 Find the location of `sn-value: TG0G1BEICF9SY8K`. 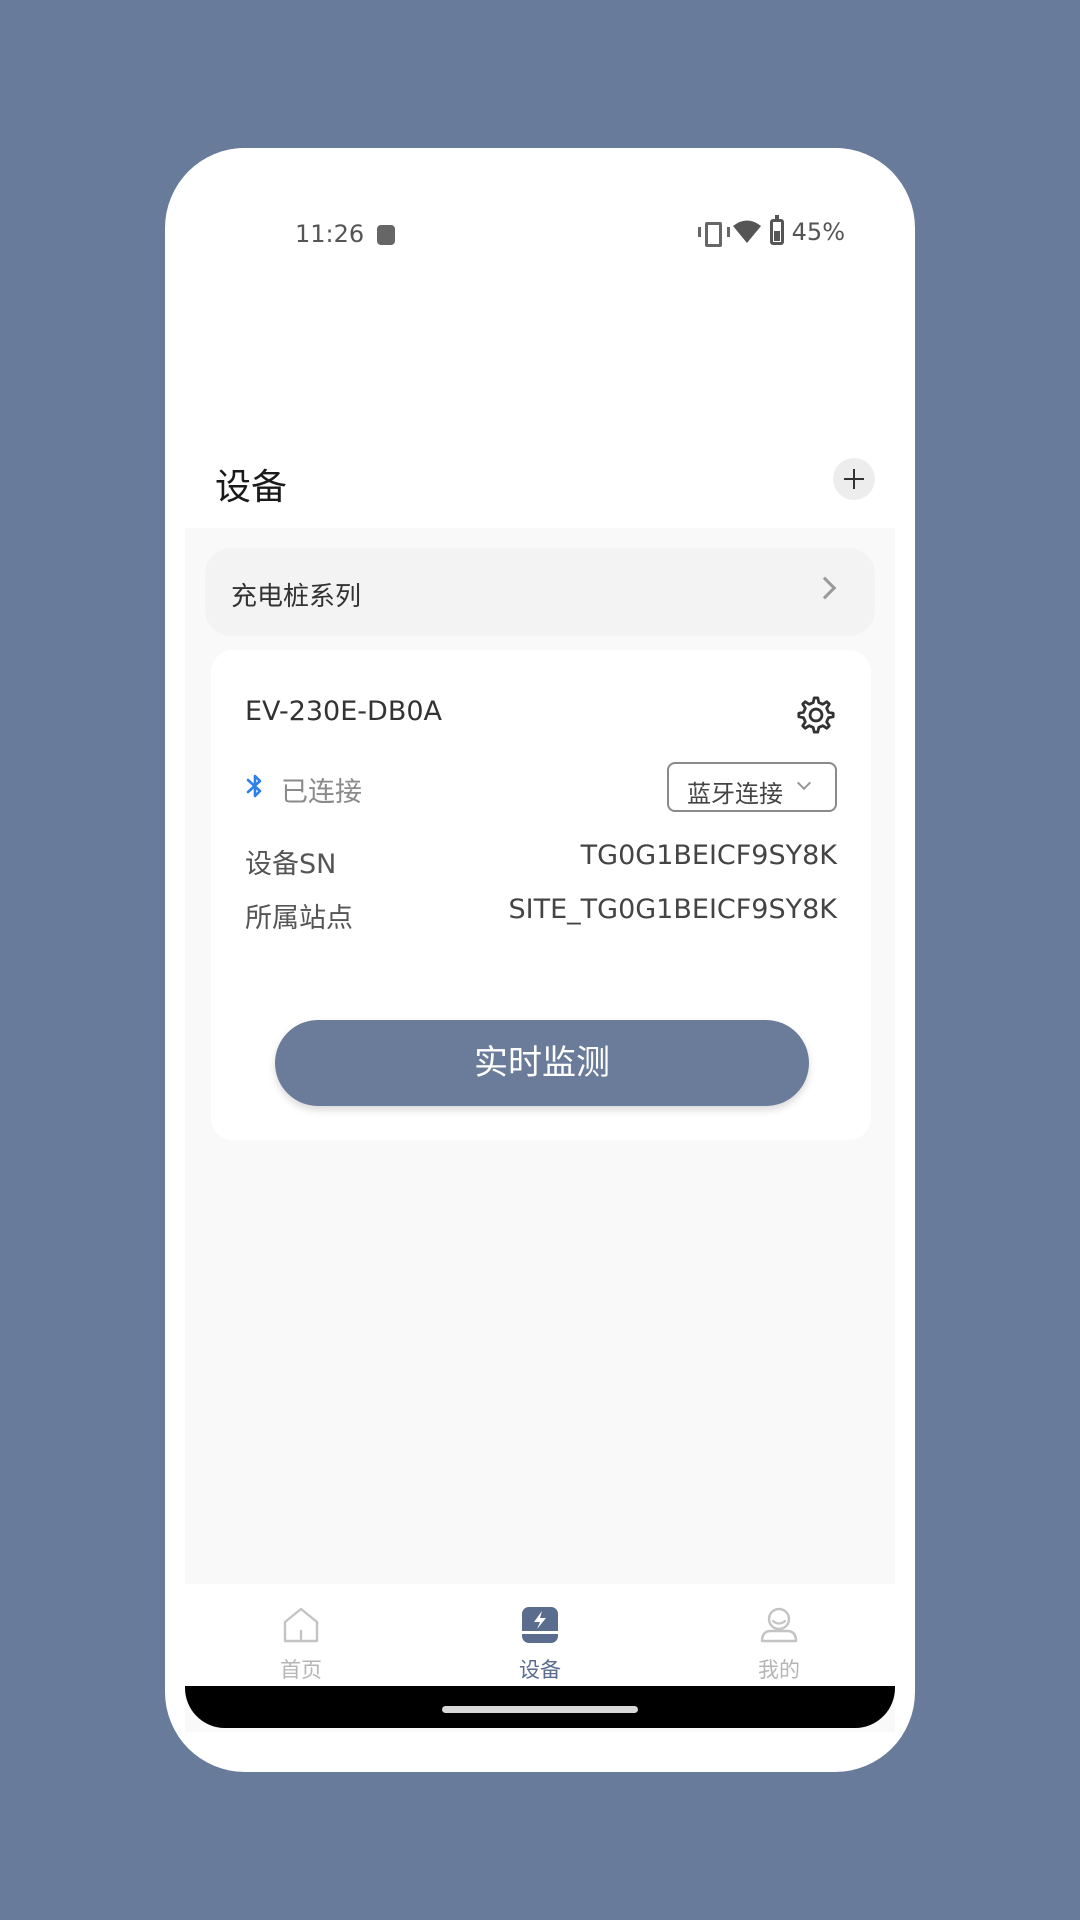

sn-value: TG0G1BEICF9SY8K is located at coordinates (708, 855).